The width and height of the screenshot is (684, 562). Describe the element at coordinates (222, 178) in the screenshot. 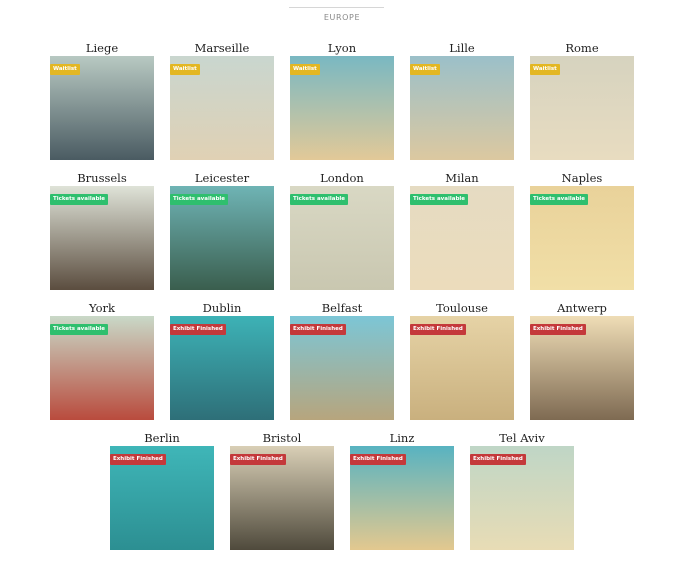

I see `city-name: Leicester` at that location.